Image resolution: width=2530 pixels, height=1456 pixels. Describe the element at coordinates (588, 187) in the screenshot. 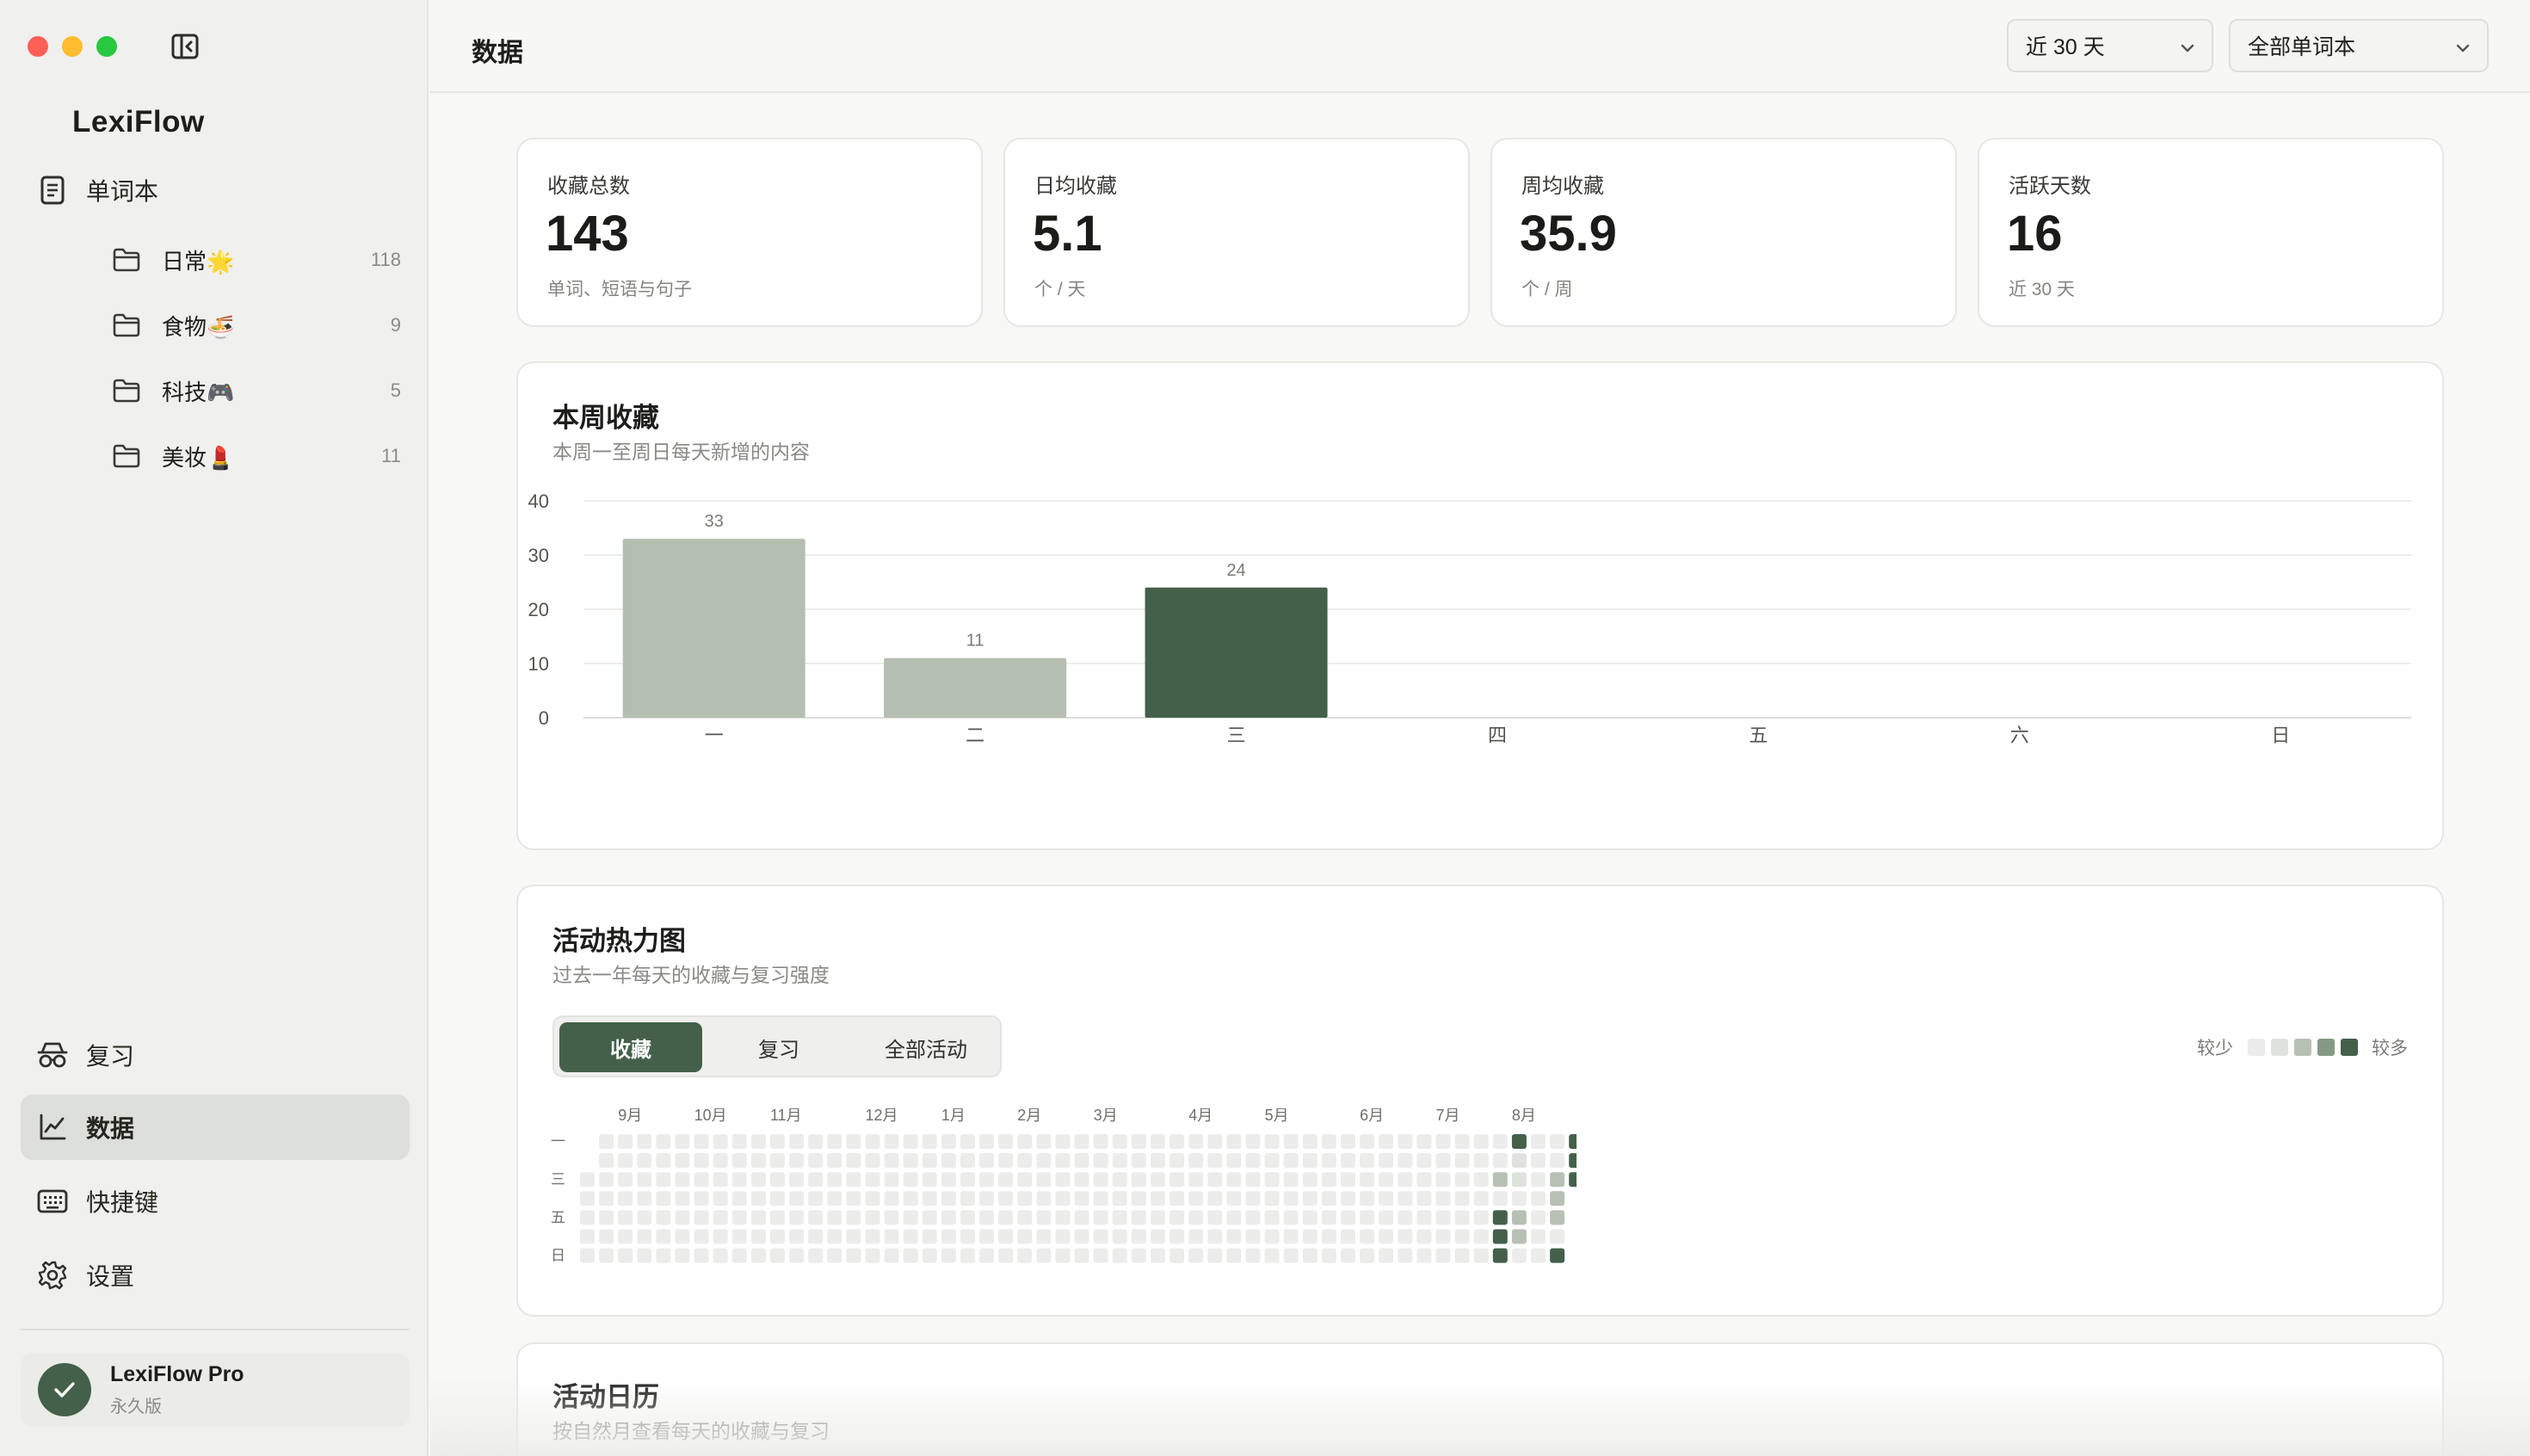

I see `stat-label: 收藏总数` at that location.